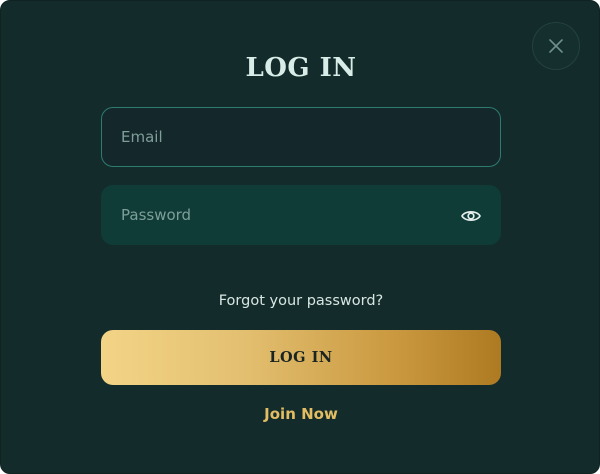 This screenshot has height=474, width=600. I want to click on show-password-toggle, so click(471, 216).